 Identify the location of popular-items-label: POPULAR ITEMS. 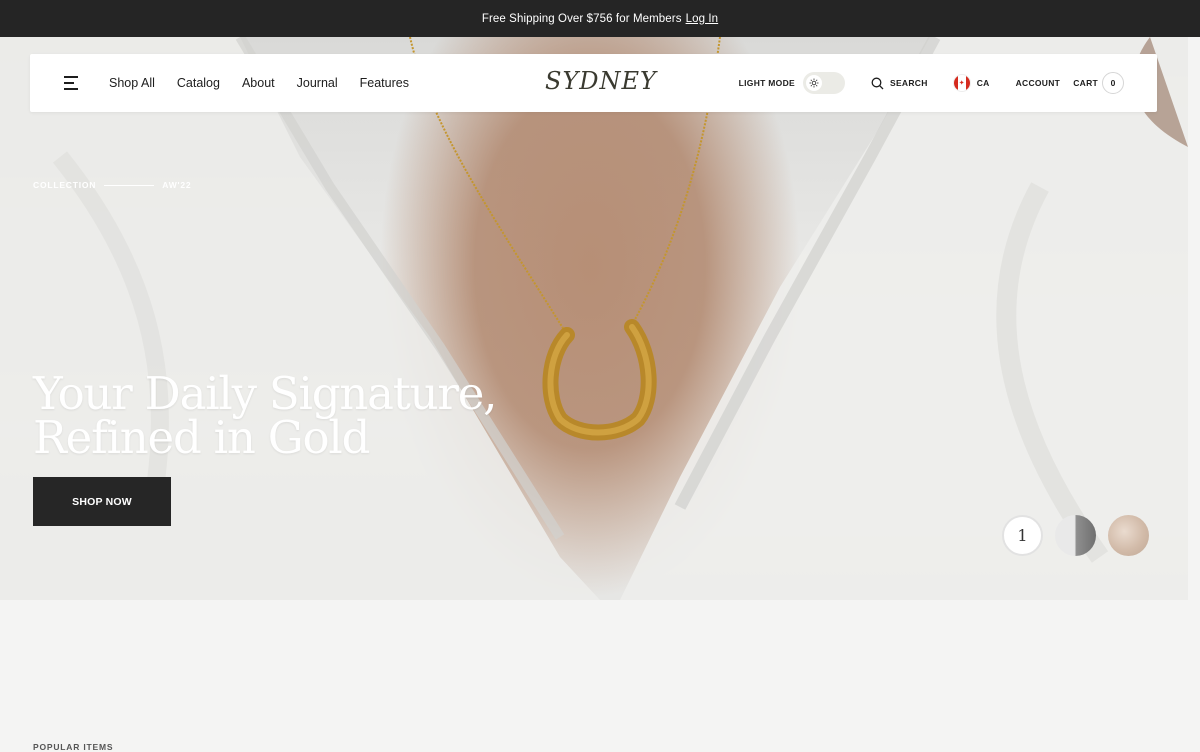
(73, 747).